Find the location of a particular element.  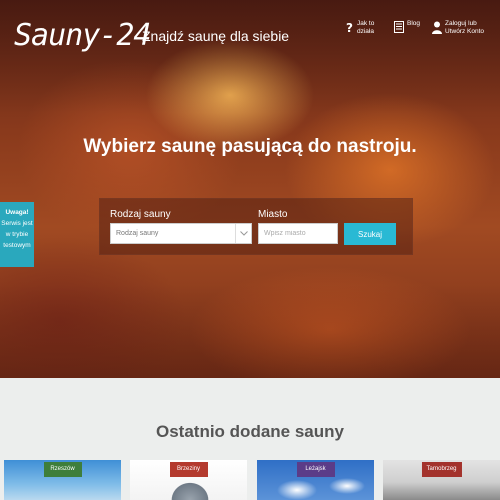

test-mode-notice: Uwaga! Serwis jest w trybie testowym is located at coordinates (17, 234).